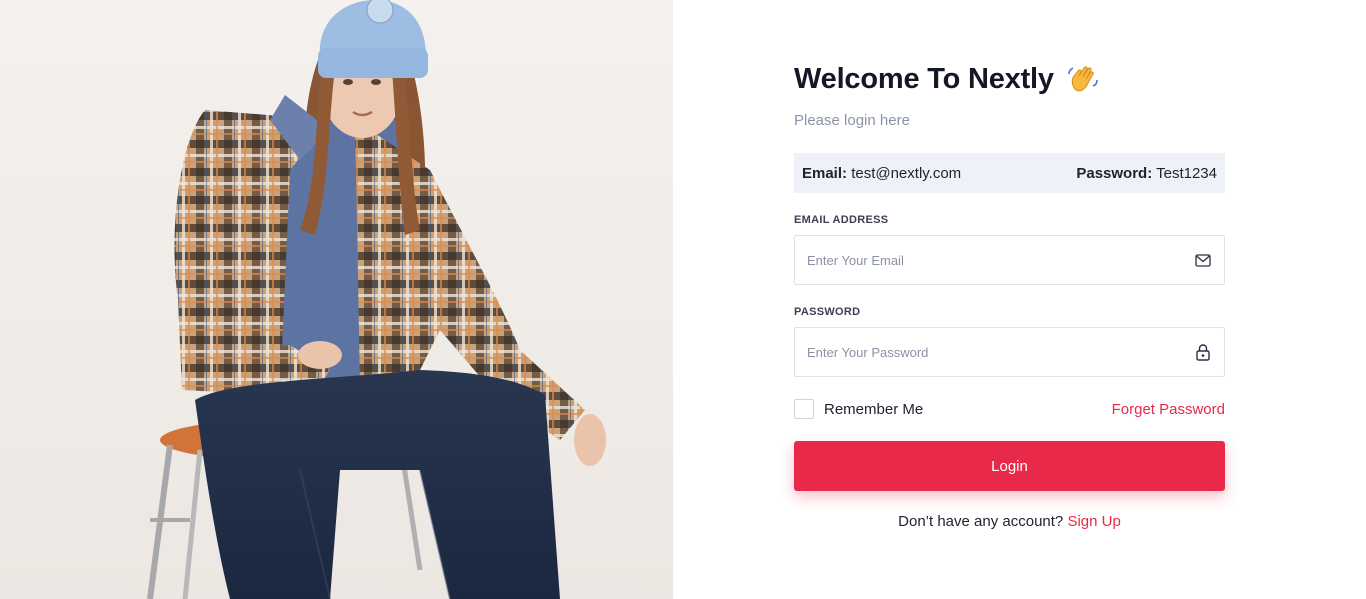 This screenshot has width=1366, height=599. Describe the element at coordinates (852, 120) in the screenshot. I see `subtitle: Please login here` at that location.